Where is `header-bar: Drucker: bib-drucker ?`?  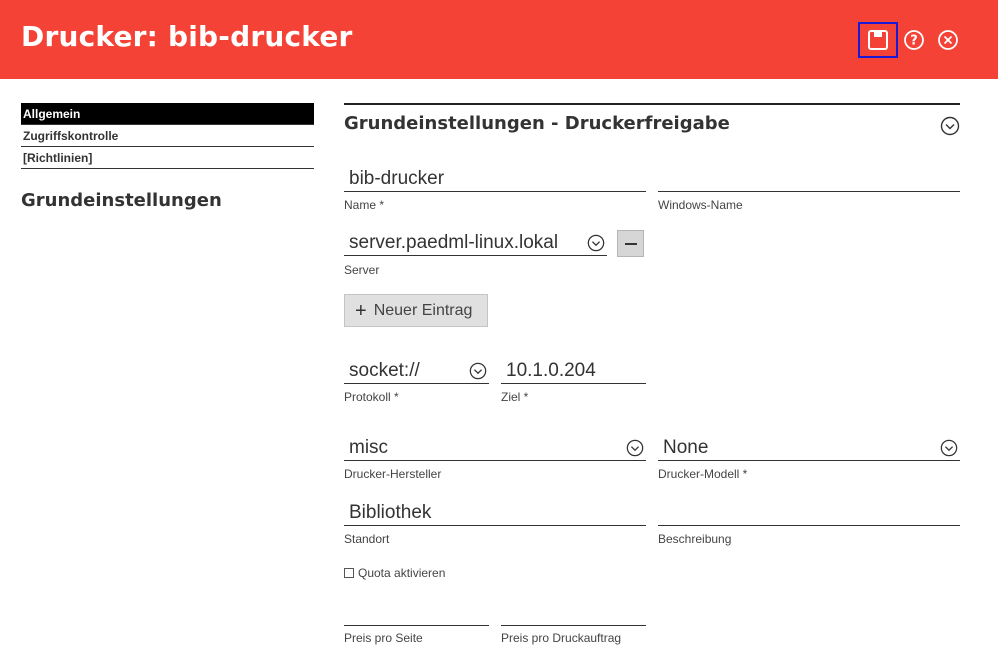 header-bar: Drucker: bib-drucker ? is located at coordinates (499, 39).